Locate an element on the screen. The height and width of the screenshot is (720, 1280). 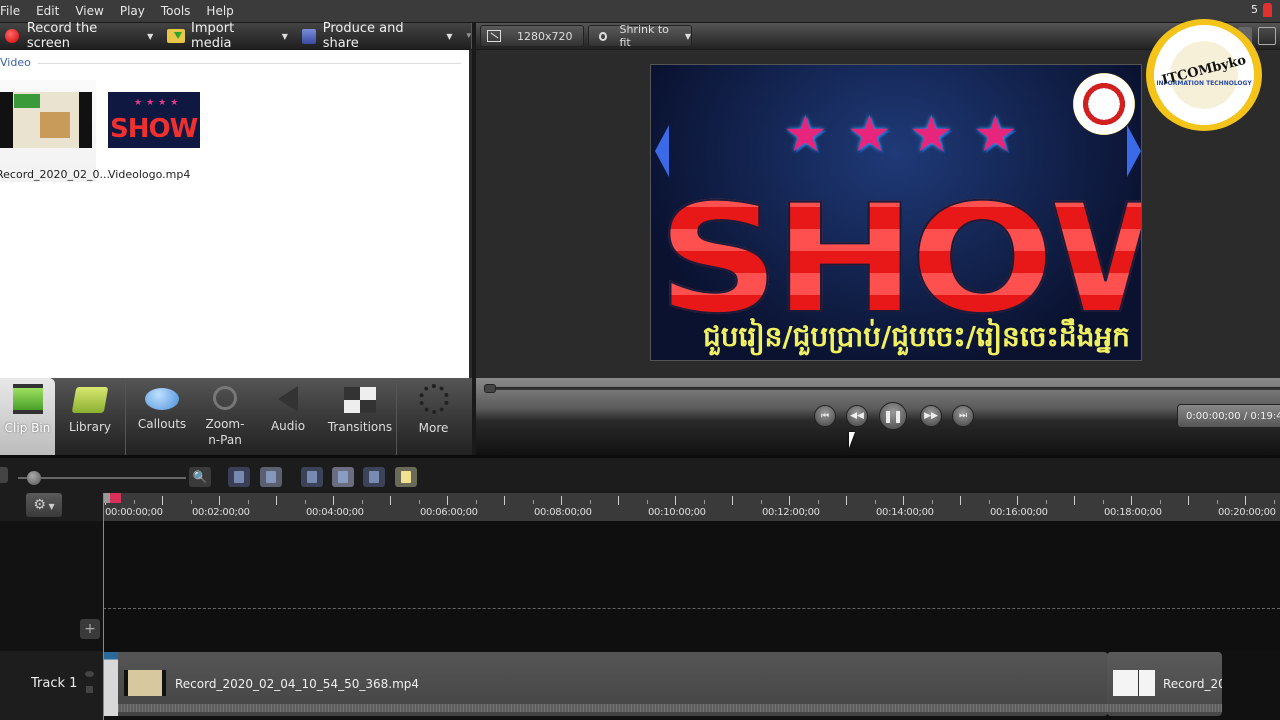
tab-label: Clip Bin is located at coordinates (27, 428).